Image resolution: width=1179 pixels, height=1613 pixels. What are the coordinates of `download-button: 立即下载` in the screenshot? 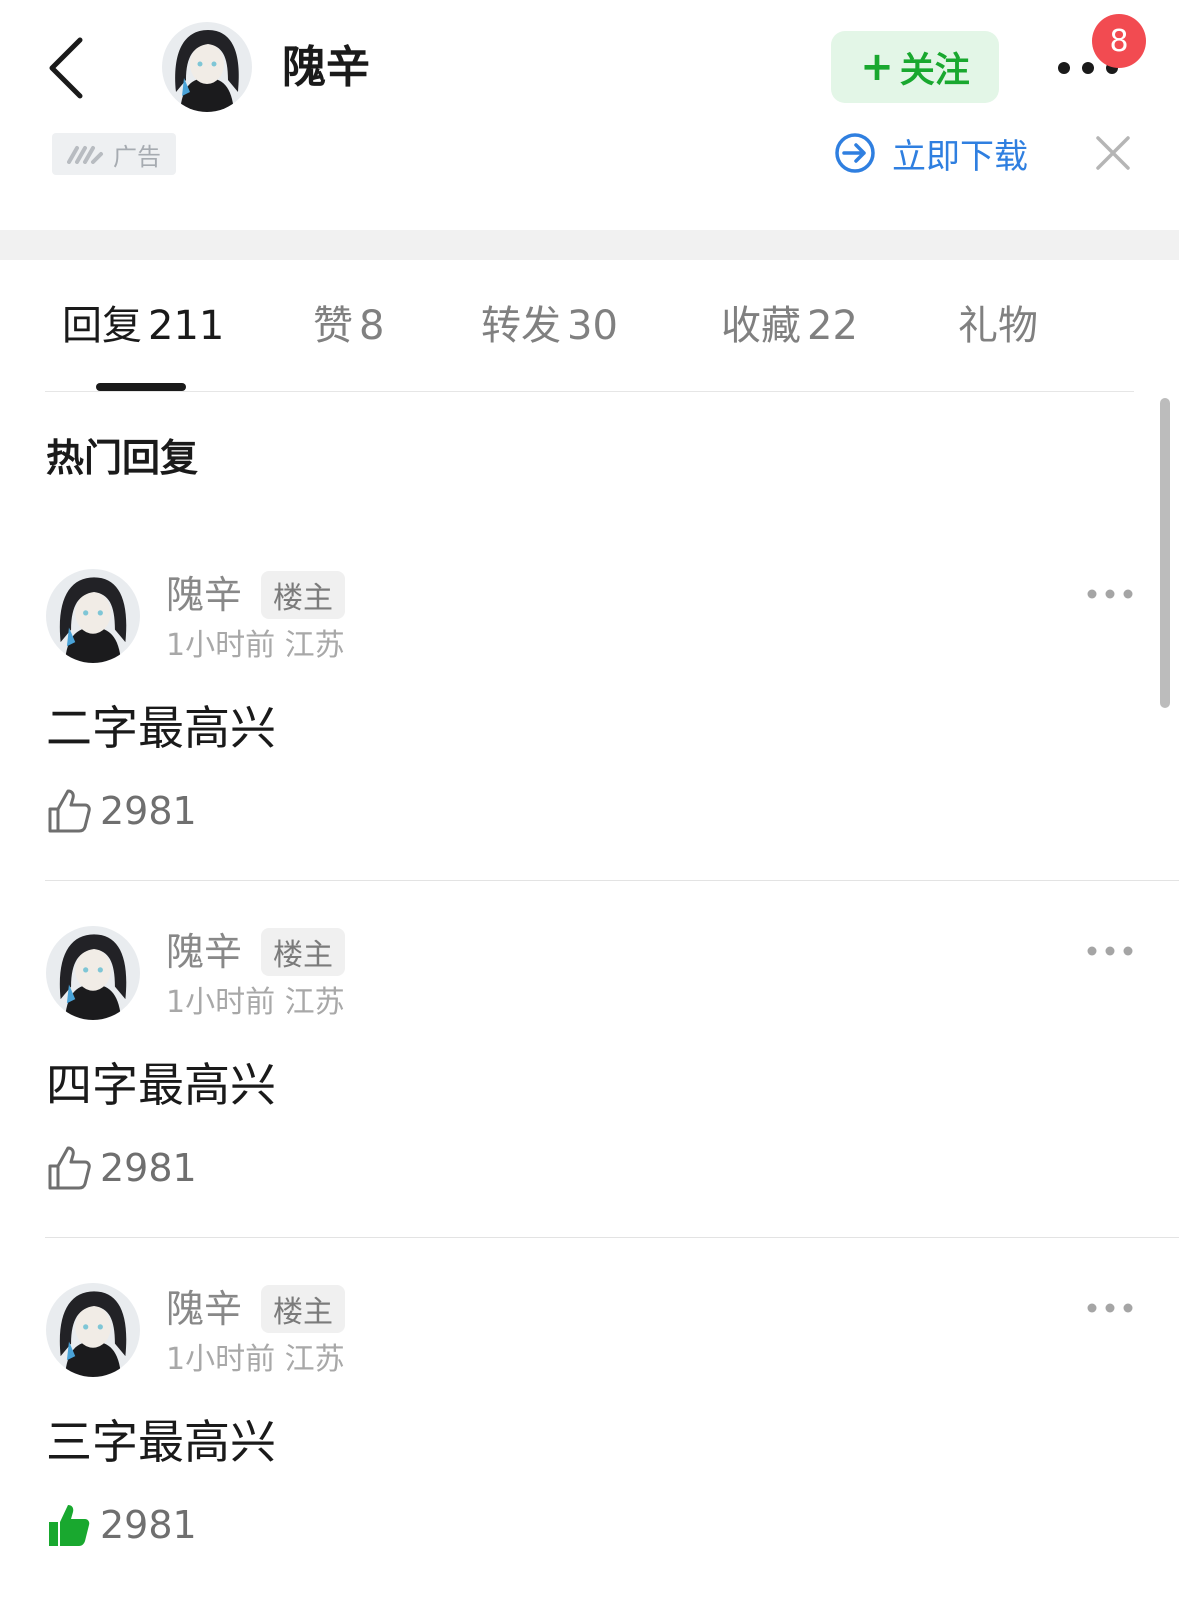 It's located at (931, 153).